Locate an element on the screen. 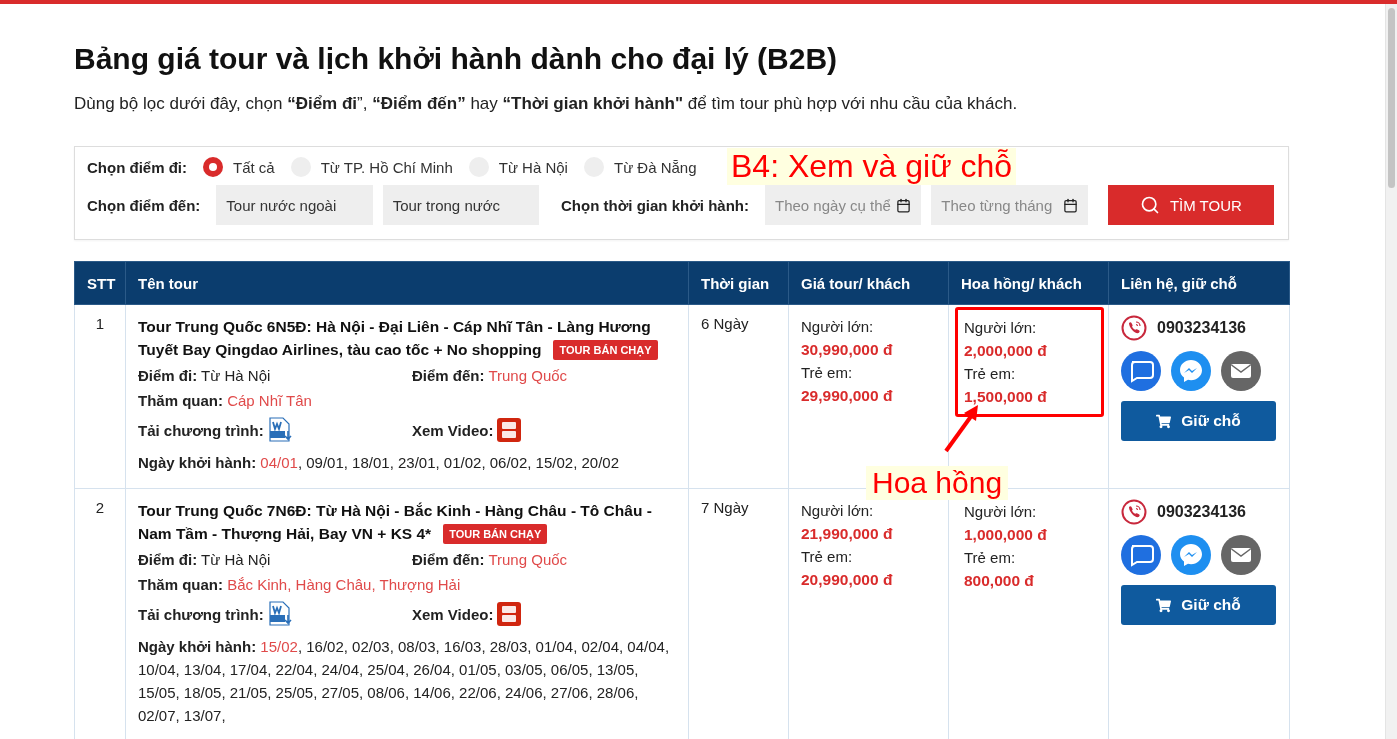  sightseeing-text: Thăm quan: Cáp Nhĩ Tân is located at coordinates (225, 400).